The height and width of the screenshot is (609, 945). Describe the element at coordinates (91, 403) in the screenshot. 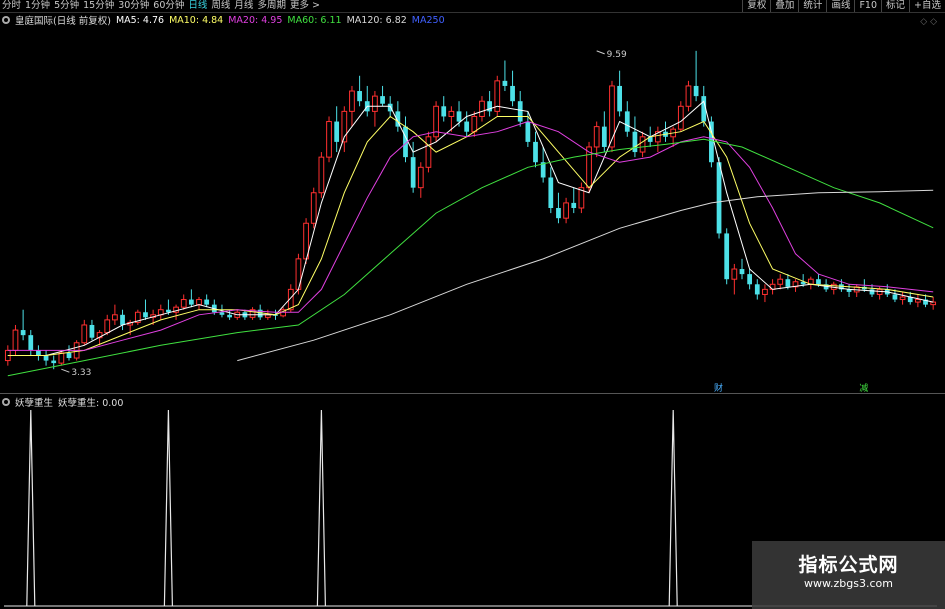

I see `indicator-value: 妖孽重生: 0.00` at that location.